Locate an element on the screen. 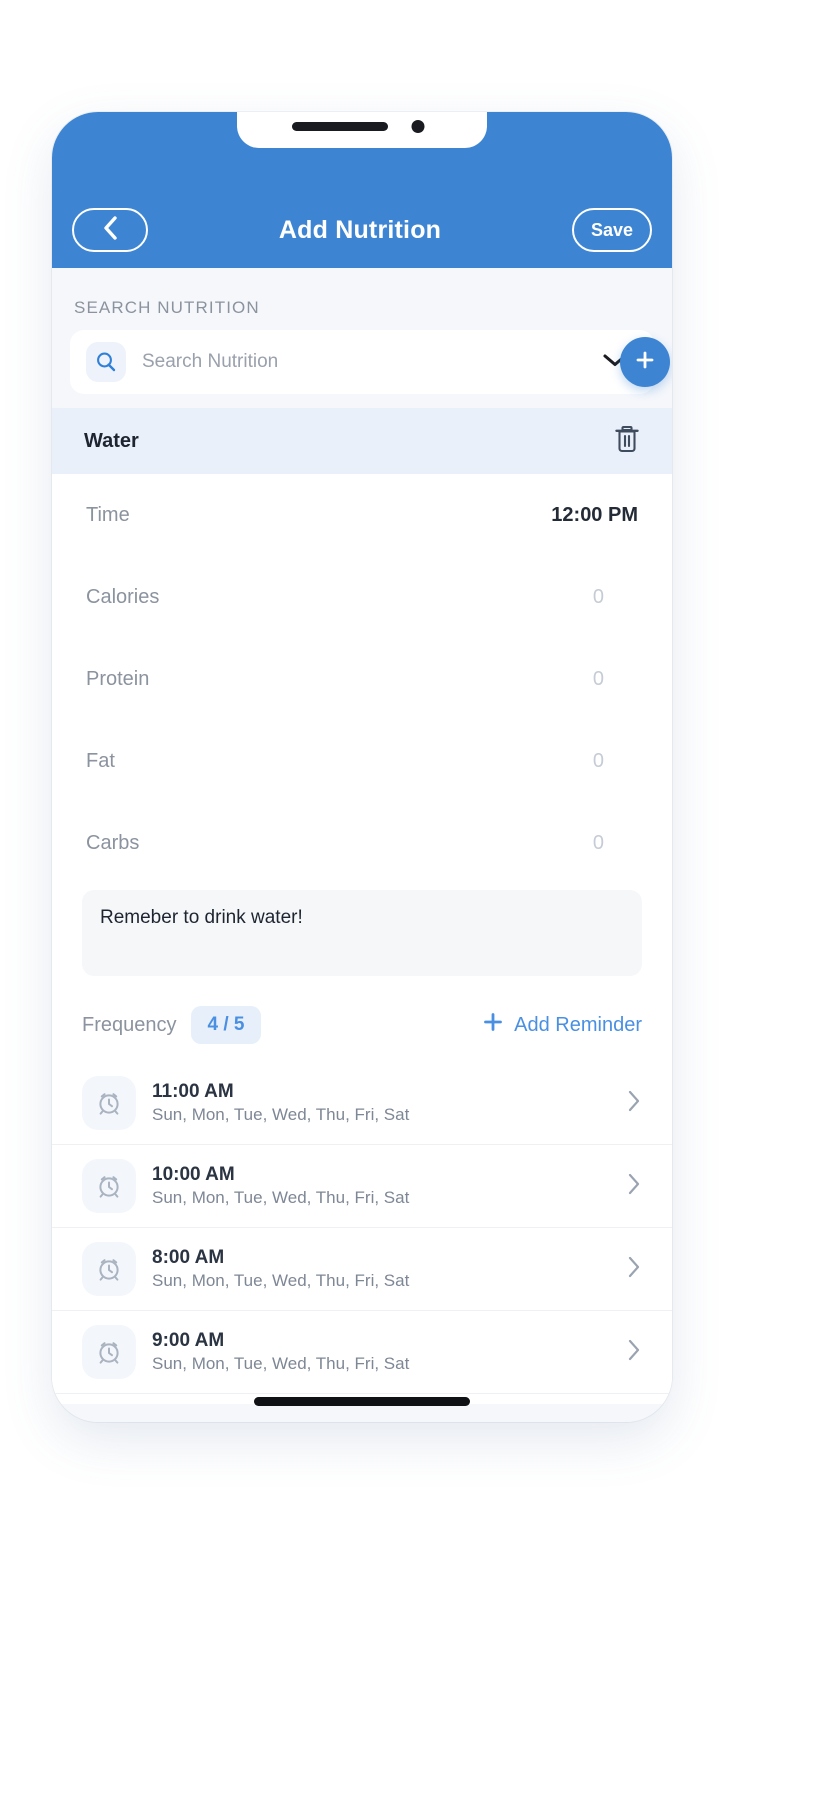 The height and width of the screenshot is (1800, 831). add-reminder-label: Add Reminder is located at coordinates (578, 1024).